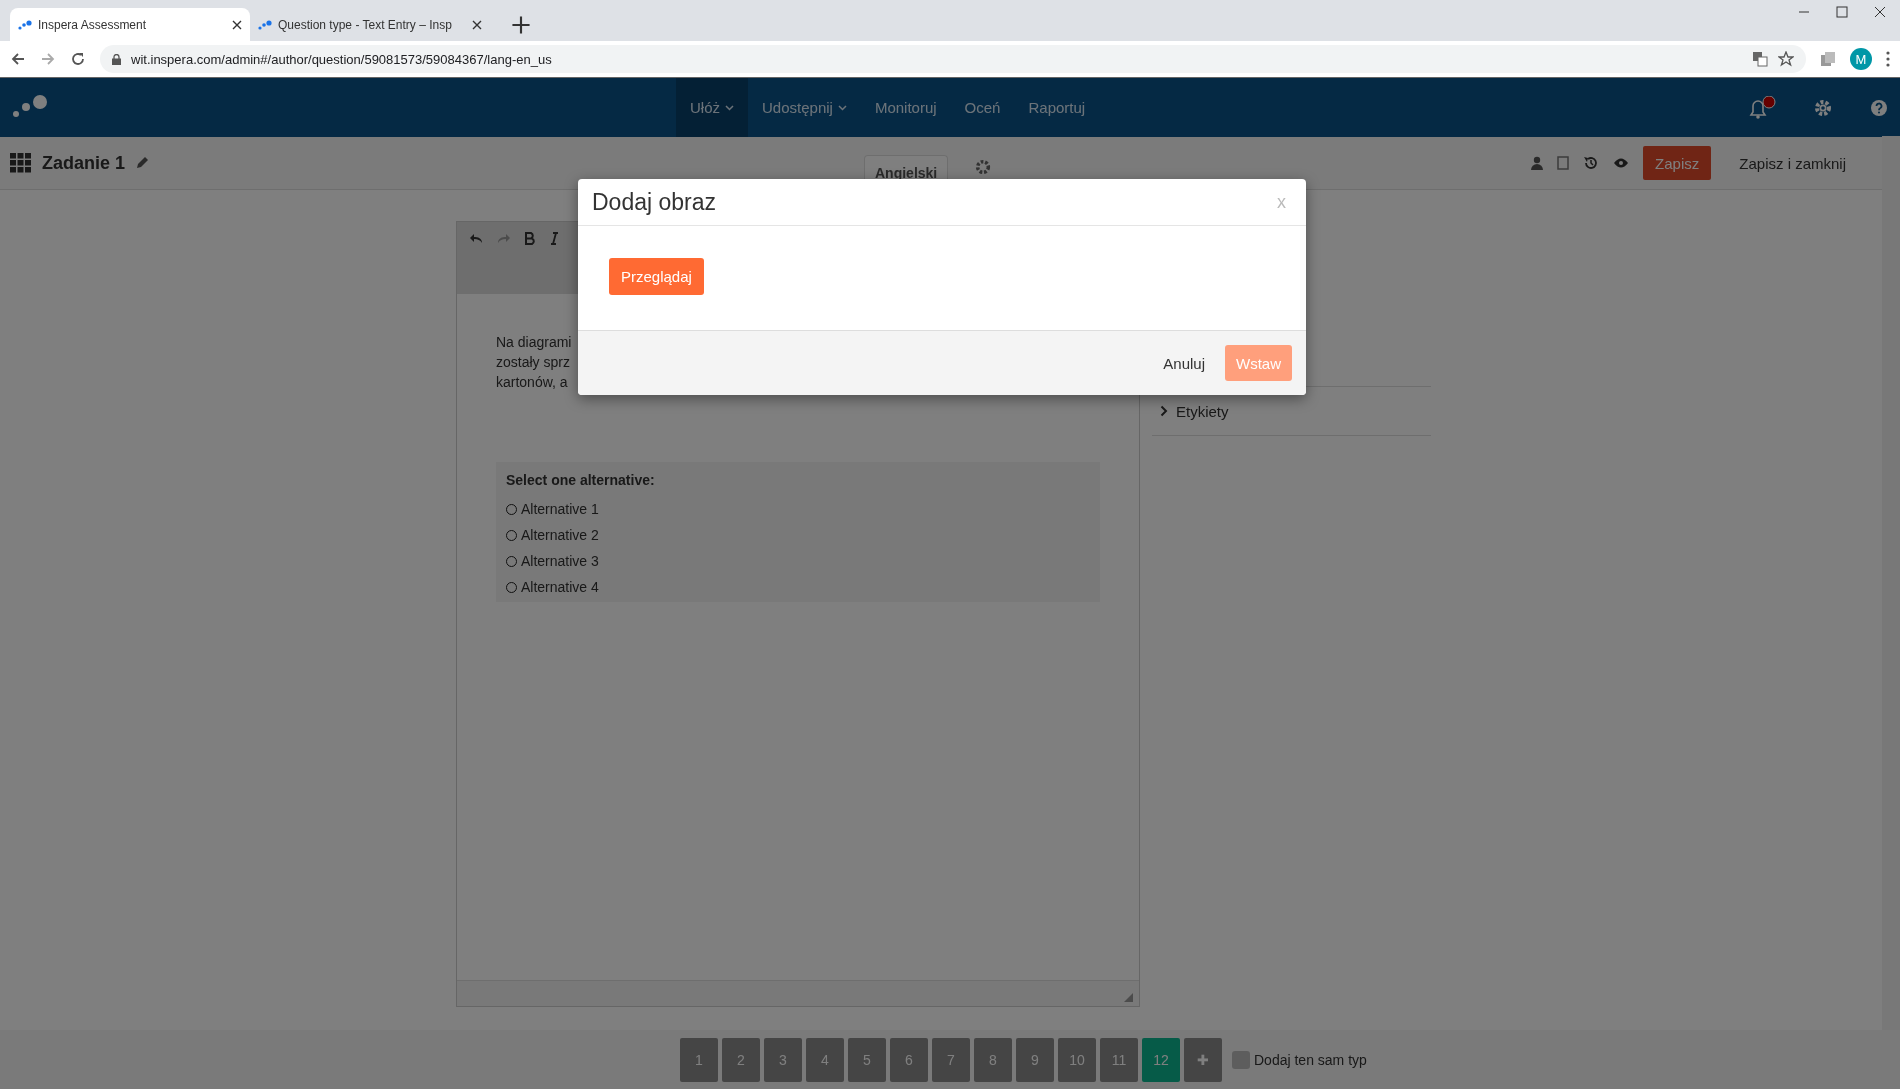  What do you see at coordinates (1563, 163) in the screenshot?
I see `document-icon` at bounding box center [1563, 163].